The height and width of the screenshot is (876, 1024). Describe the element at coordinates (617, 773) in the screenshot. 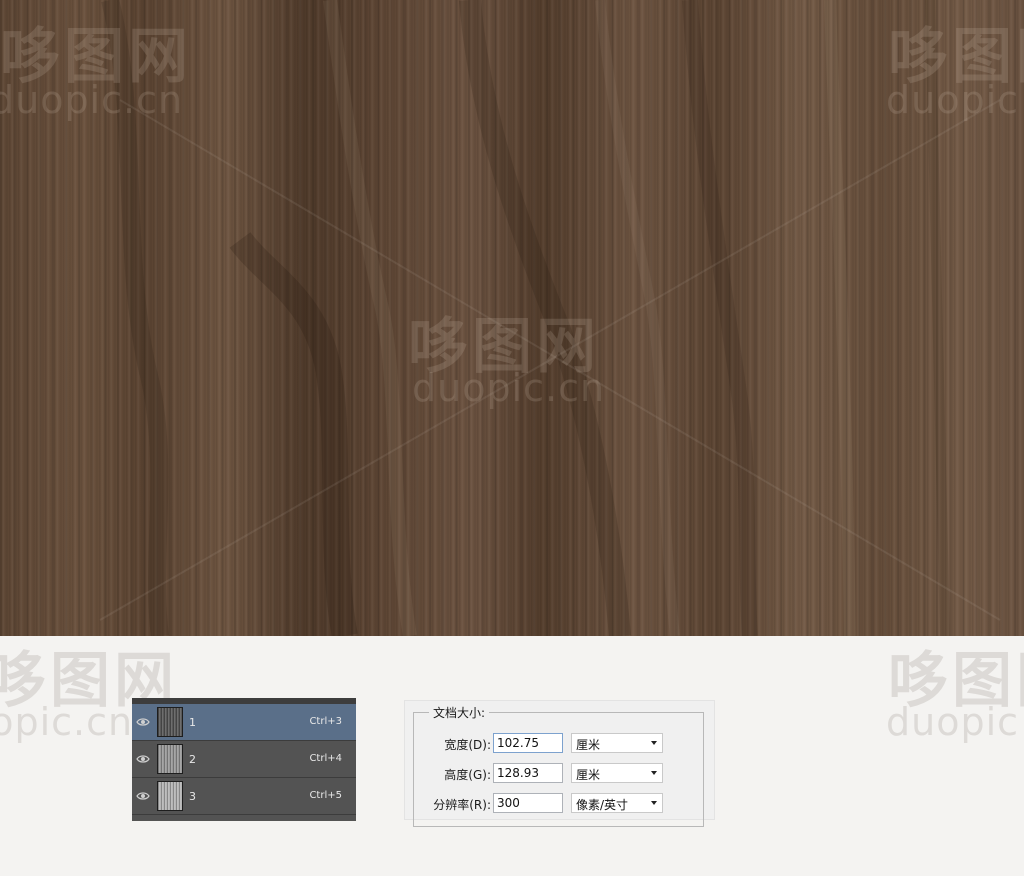

I see `height-unit-select: 厘米` at that location.